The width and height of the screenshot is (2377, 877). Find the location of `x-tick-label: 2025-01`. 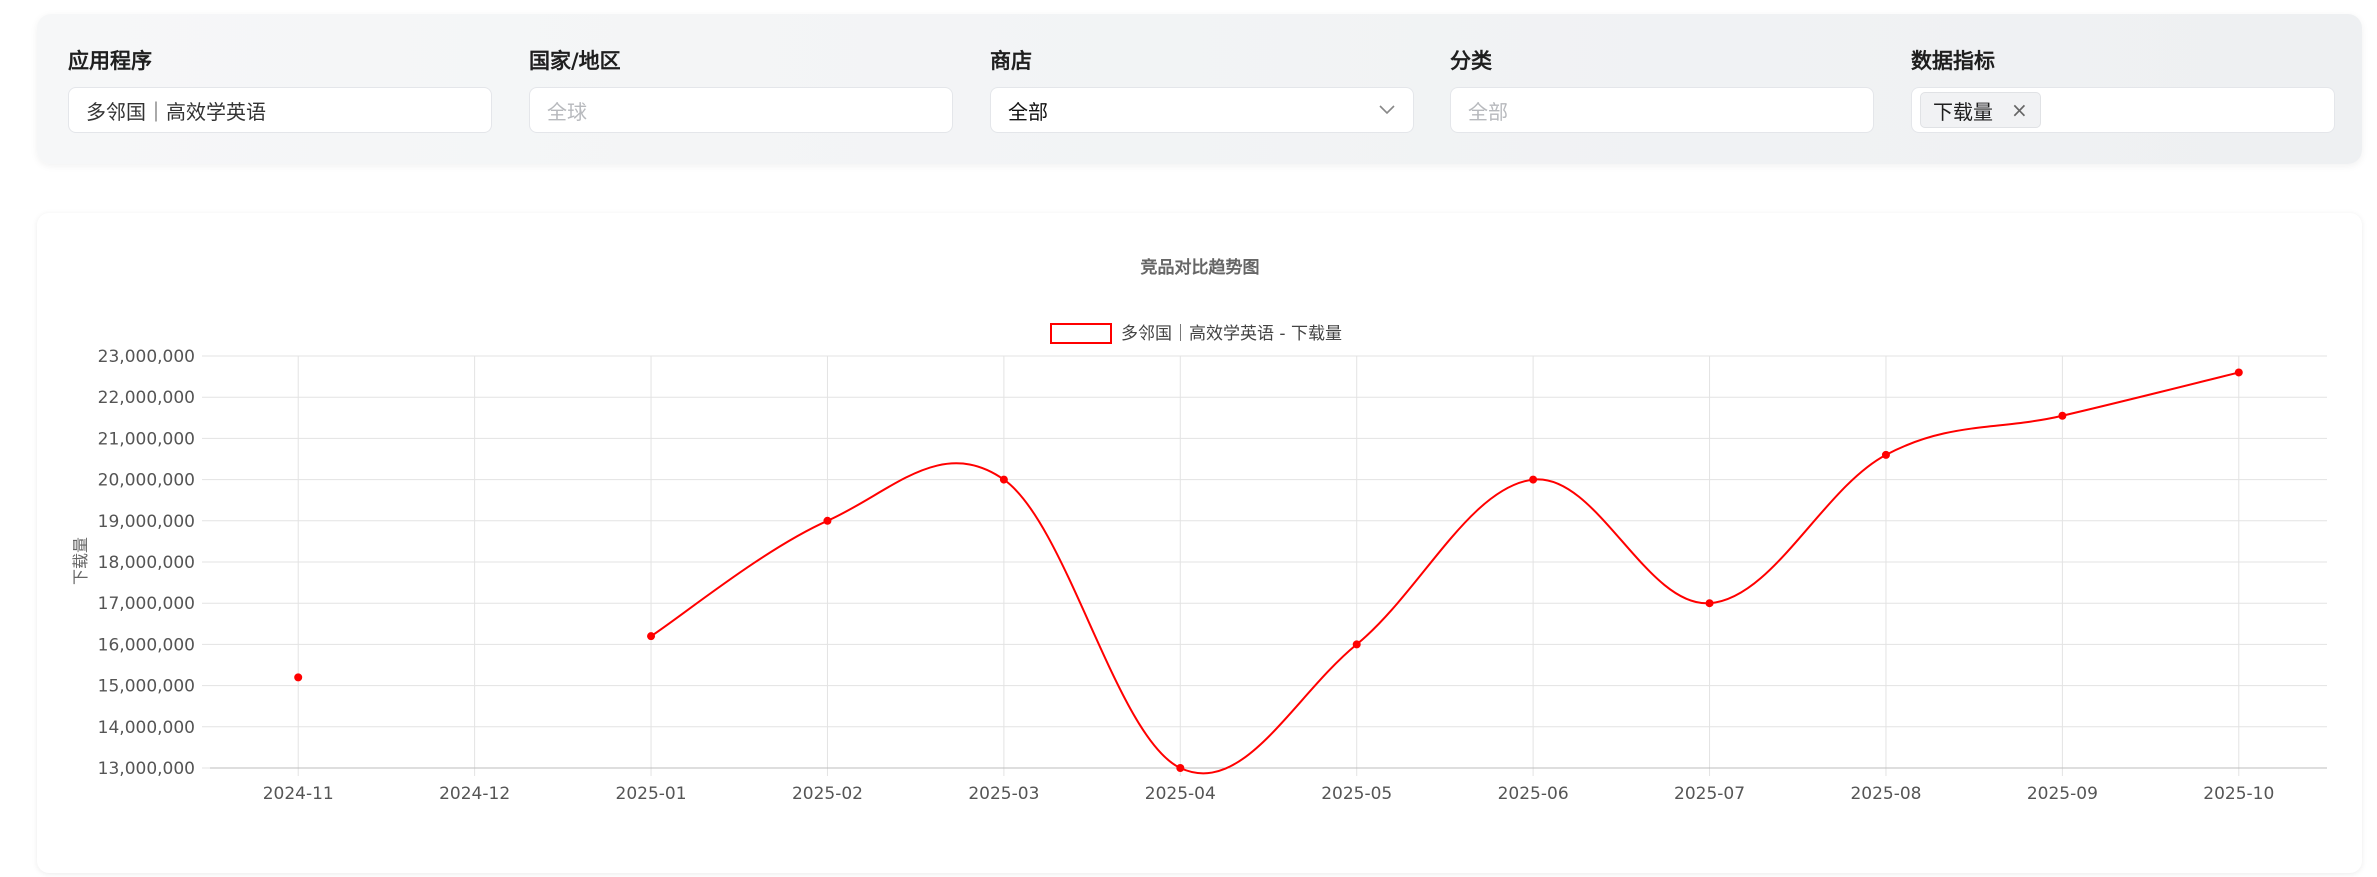

x-tick-label: 2025-01 is located at coordinates (651, 794).